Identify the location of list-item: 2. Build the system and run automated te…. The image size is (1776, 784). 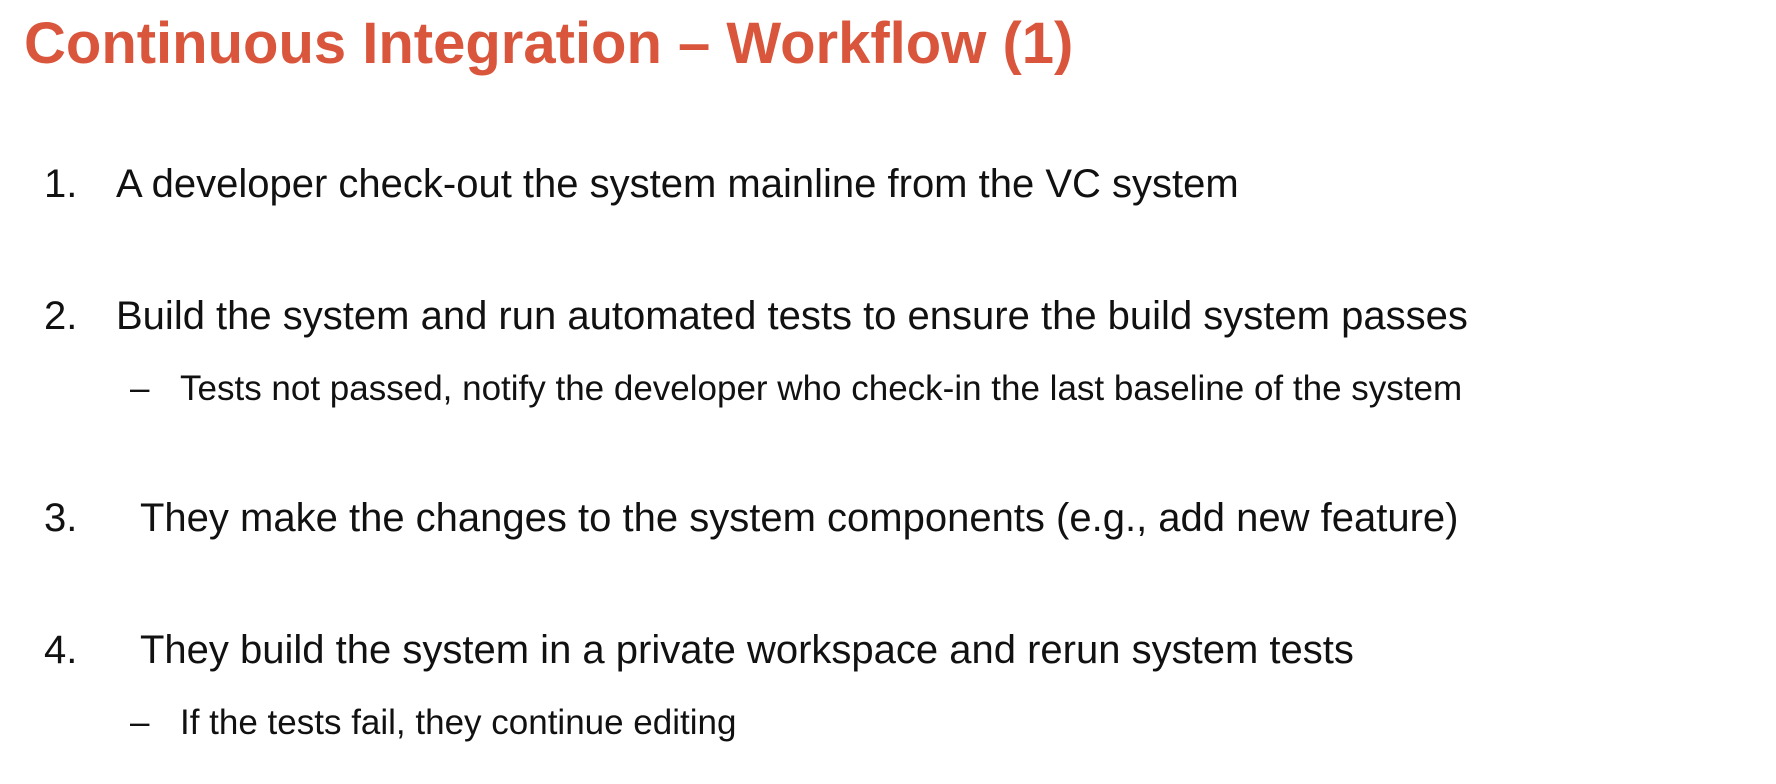
(756, 316).